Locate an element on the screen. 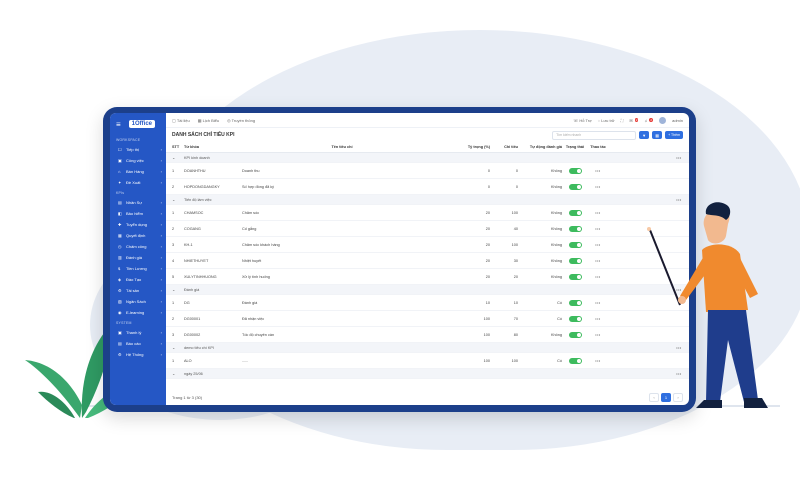 The height and width of the screenshot is (500, 800). sidebar-item: ◷ Chấm công › is located at coordinates (138, 246).